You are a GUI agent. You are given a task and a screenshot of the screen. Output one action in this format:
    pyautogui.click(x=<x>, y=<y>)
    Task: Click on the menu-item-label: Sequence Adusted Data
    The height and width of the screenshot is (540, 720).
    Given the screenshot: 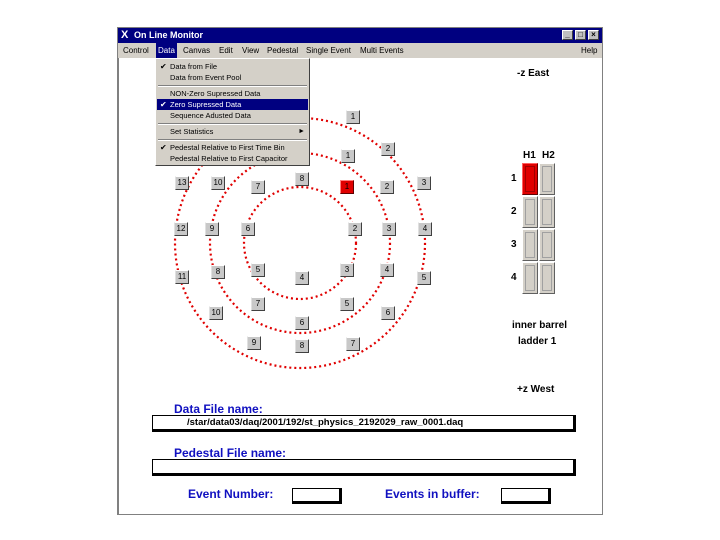 What is the action you would take?
    pyautogui.click(x=210, y=115)
    